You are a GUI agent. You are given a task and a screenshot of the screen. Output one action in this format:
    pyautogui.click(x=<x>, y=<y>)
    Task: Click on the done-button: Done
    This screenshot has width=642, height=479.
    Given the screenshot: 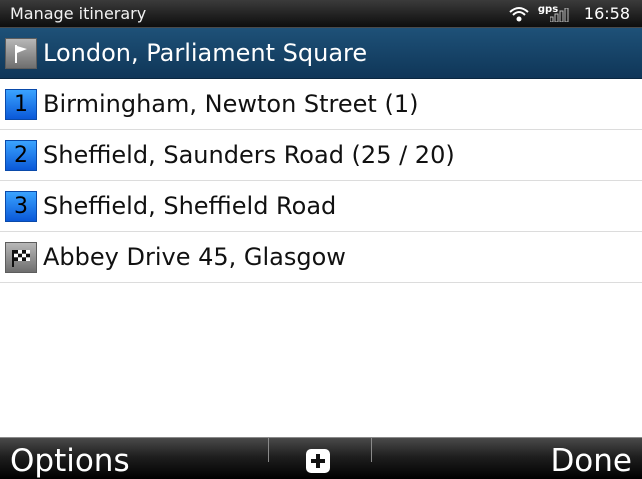 What is the action you would take?
    pyautogui.click(x=591, y=461)
    